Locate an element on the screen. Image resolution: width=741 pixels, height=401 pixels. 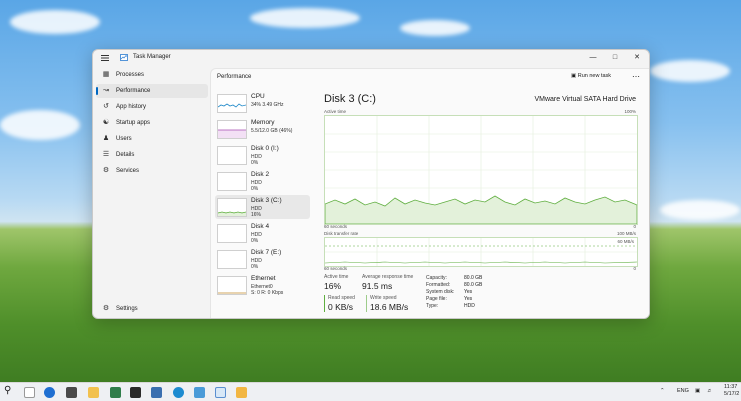
widgets-icon is located at coordinates (49, 392).